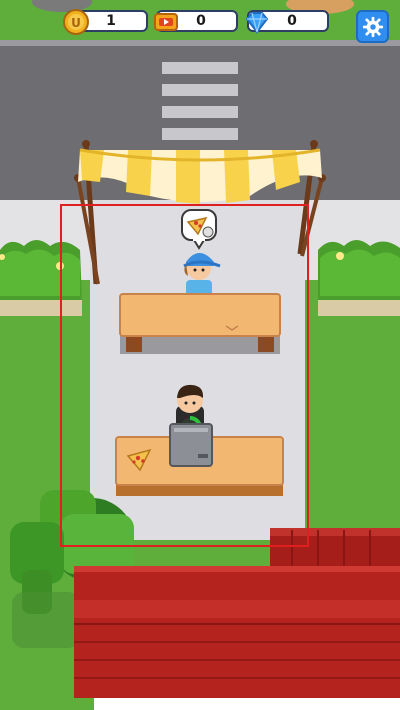 The height and width of the screenshot is (710, 400). What do you see at coordinates (41, 278) in the screenshot?
I see `left-hedge` at bounding box center [41, 278].